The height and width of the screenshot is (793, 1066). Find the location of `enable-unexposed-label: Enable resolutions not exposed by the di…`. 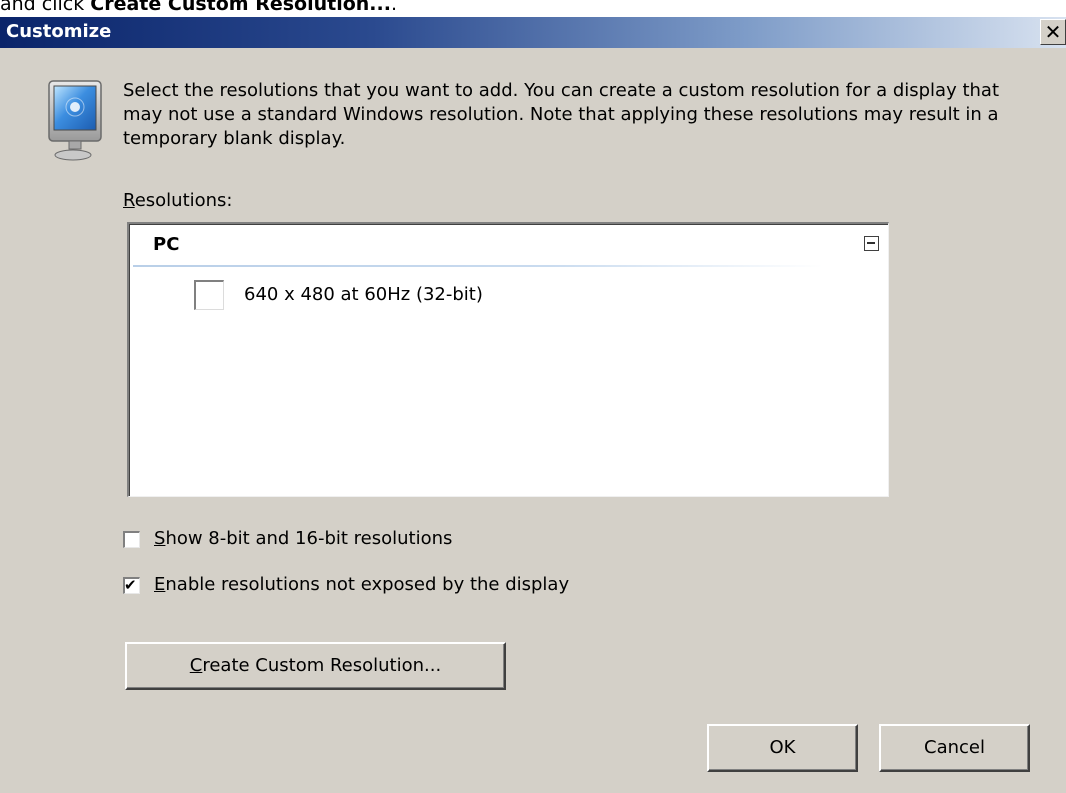

enable-unexposed-label: Enable resolutions not exposed by the di… is located at coordinates (361, 585).